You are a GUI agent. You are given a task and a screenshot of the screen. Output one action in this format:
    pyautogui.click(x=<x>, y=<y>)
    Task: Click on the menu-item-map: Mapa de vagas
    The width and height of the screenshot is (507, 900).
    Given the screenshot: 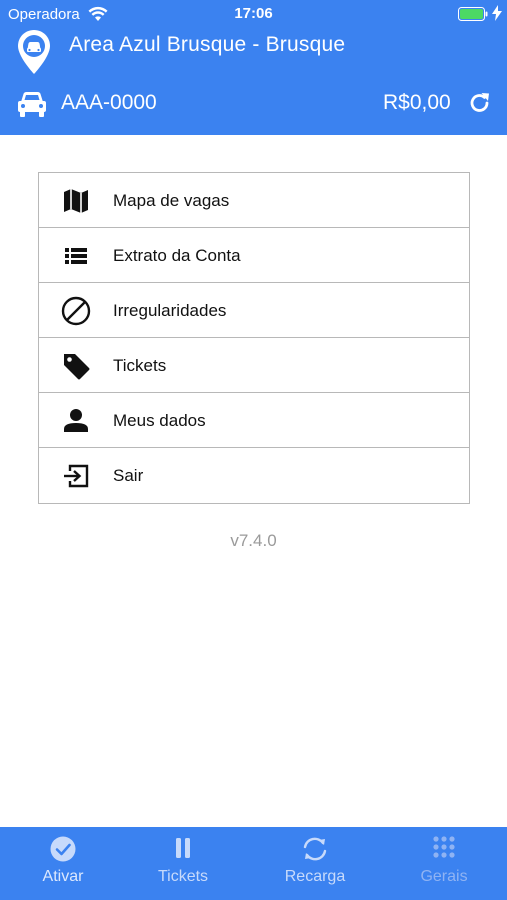 What is the action you would take?
    pyautogui.click(x=254, y=200)
    